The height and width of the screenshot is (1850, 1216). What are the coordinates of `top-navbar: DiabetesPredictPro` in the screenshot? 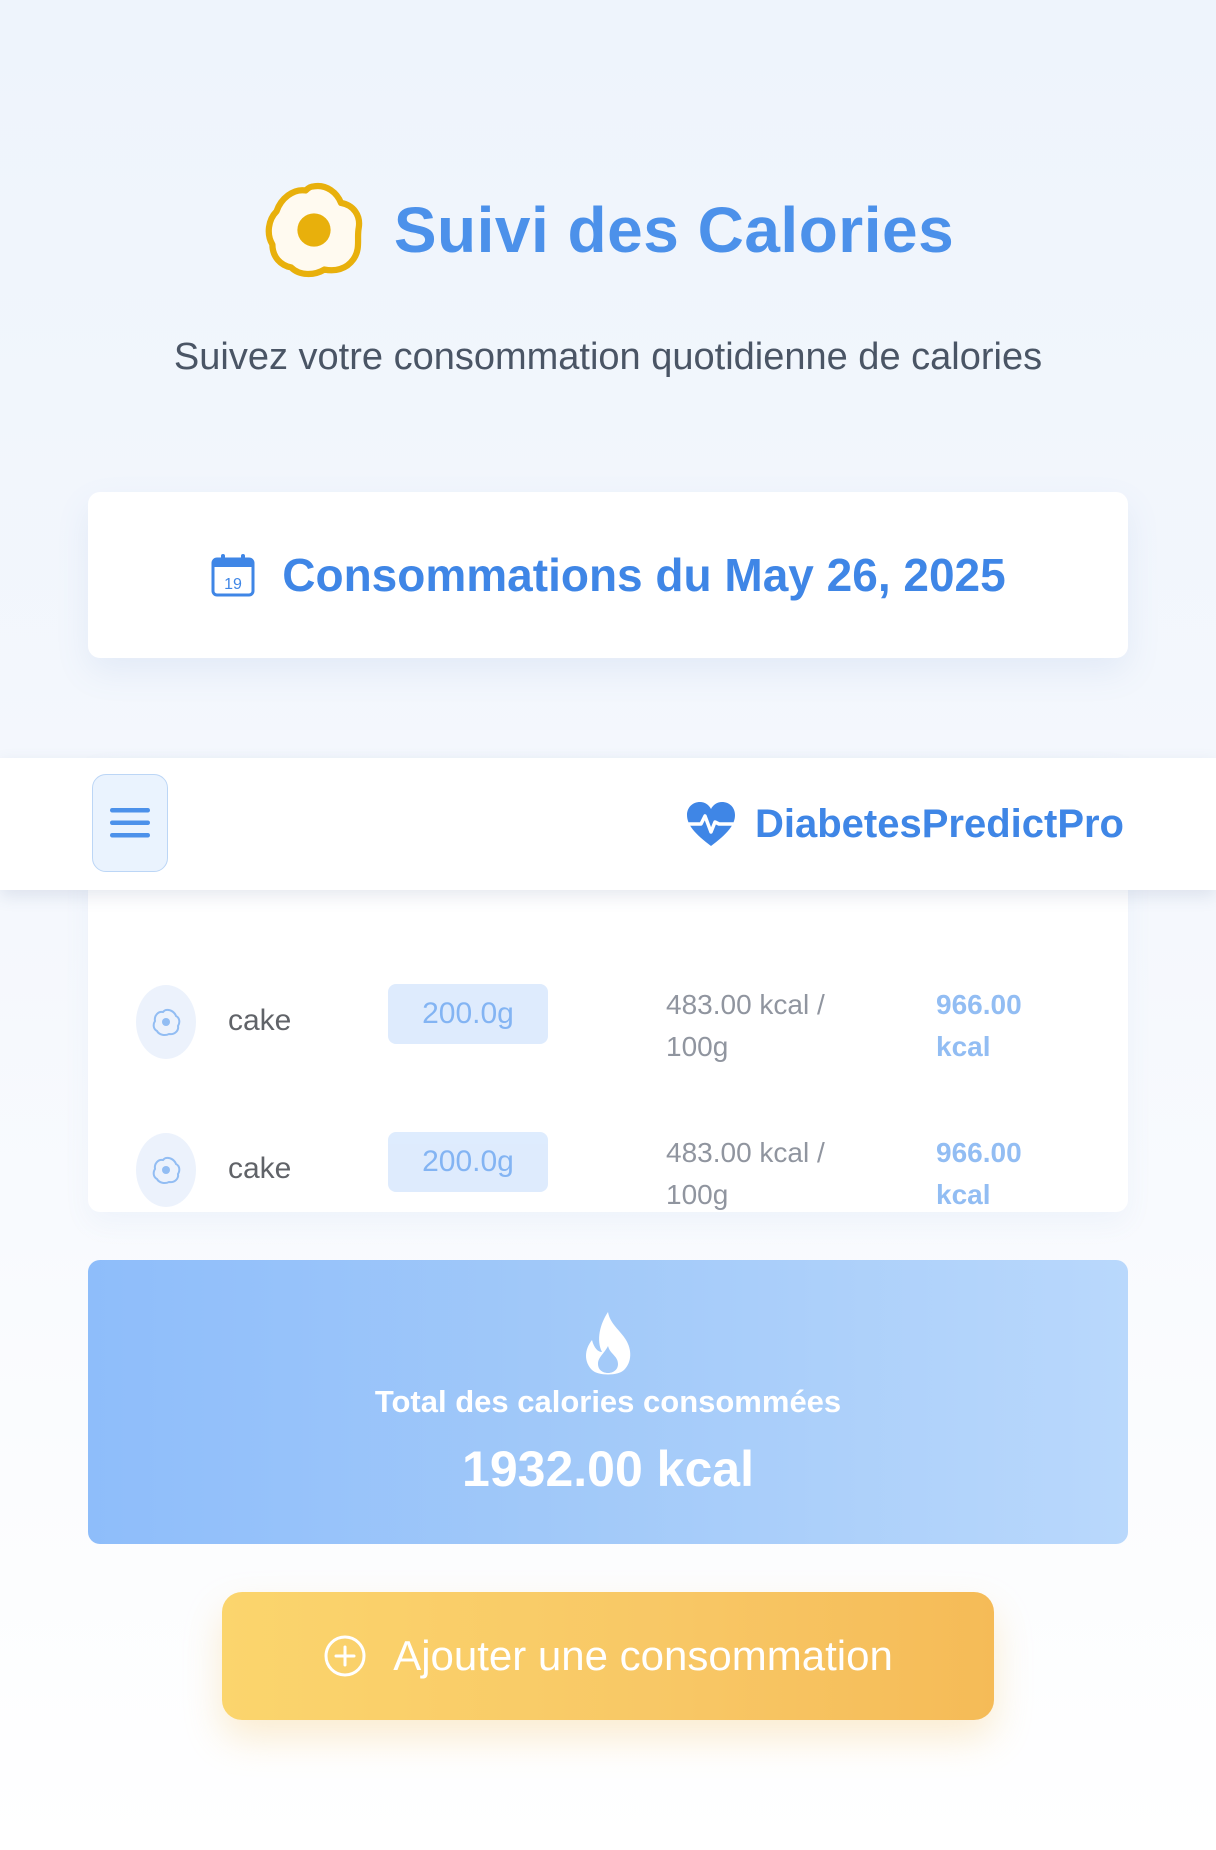 It's located at (608, 824).